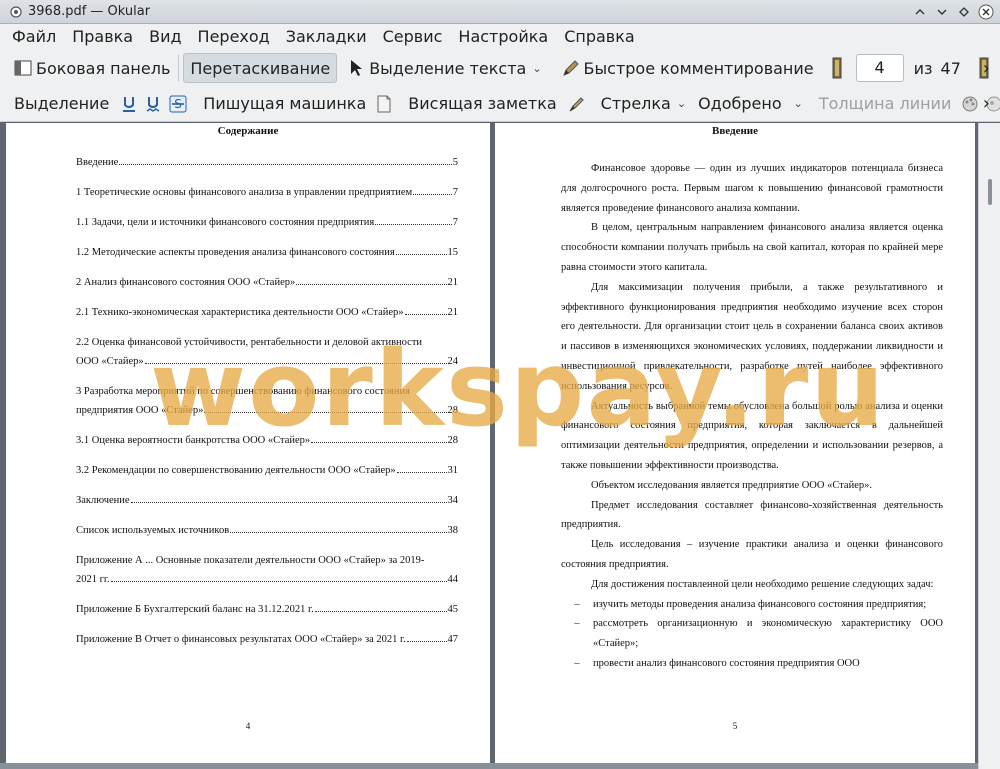 The width and height of the screenshot is (1000, 769). I want to click on toc-entry-text: ООО «Стайер», so click(110, 361).